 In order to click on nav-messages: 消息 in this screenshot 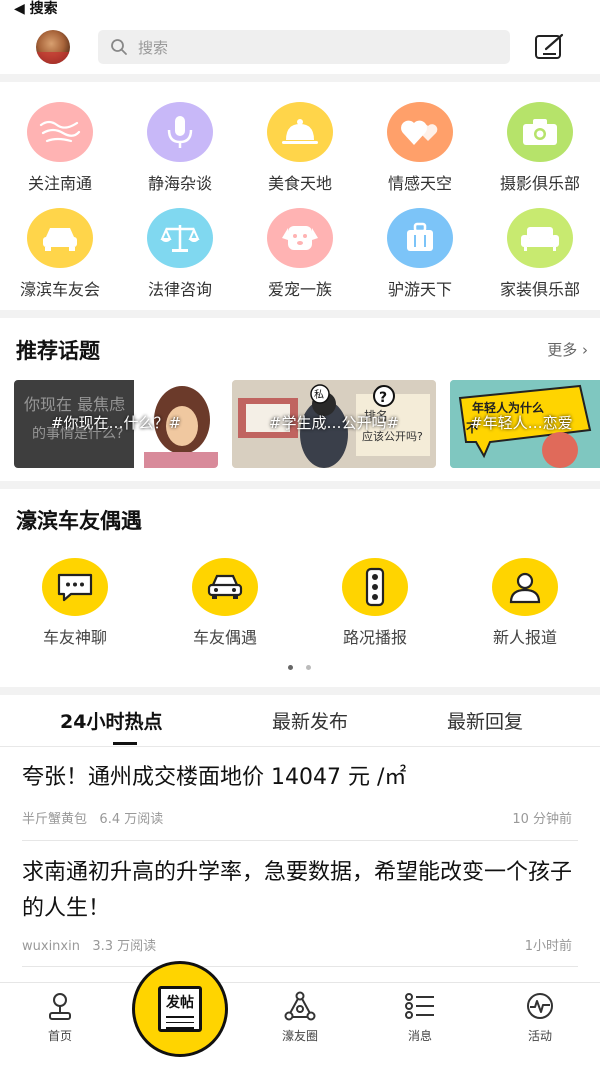, I will do `click(420, 1017)`.